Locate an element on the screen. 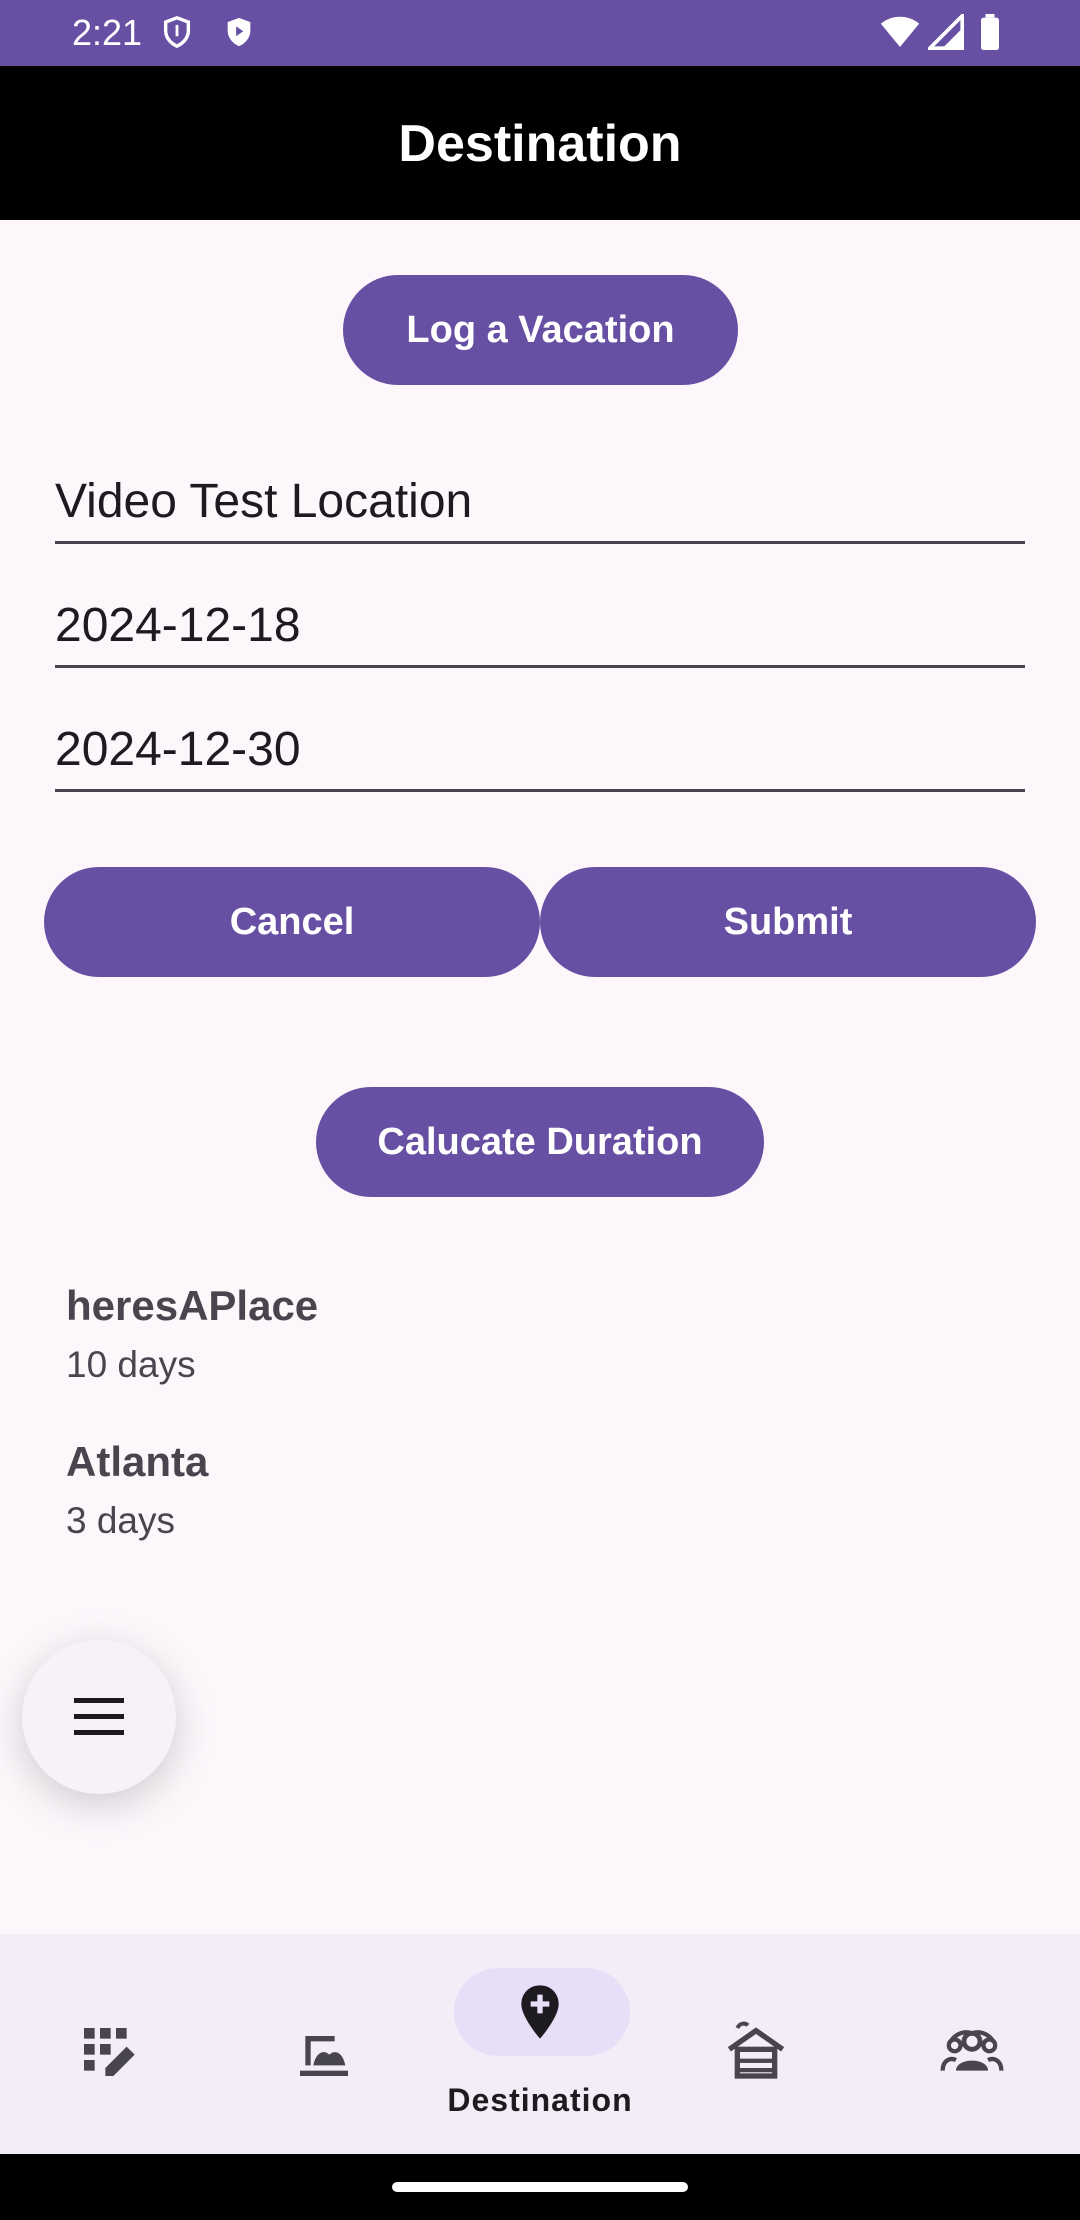 Image resolution: width=1080 pixels, height=2220 pixels. status-time: 2:21 is located at coordinates (107, 32).